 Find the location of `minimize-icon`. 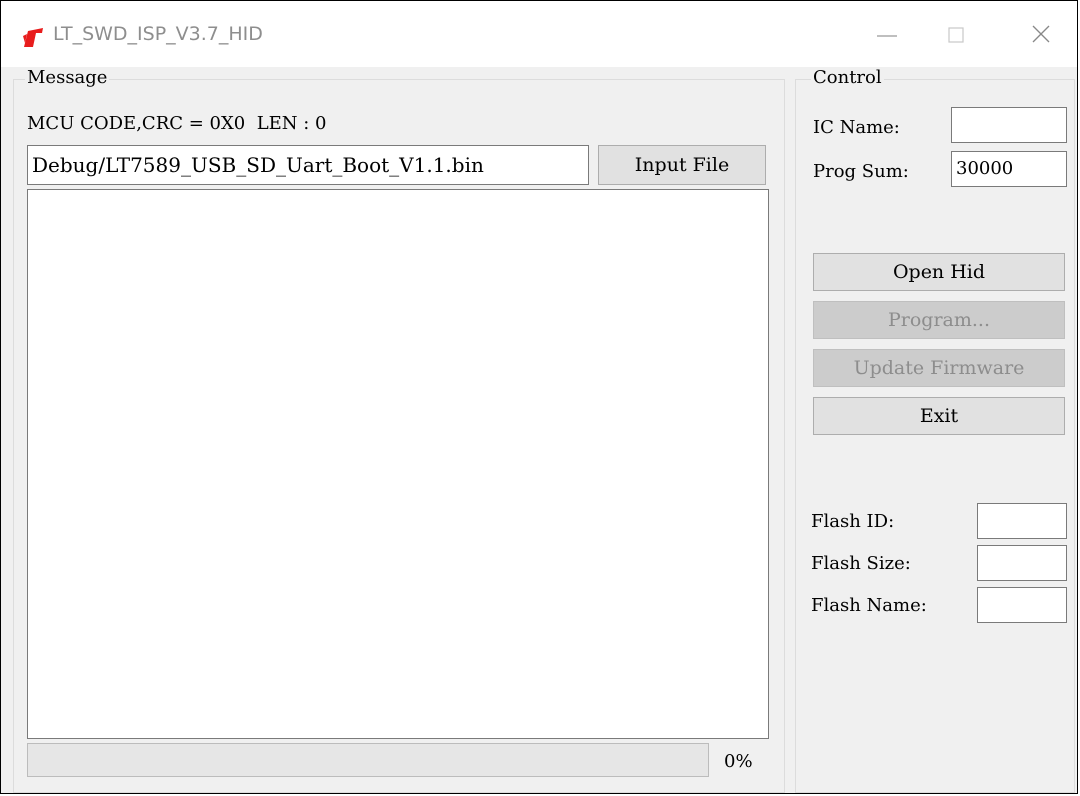

minimize-icon is located at coordinates (887, 36).